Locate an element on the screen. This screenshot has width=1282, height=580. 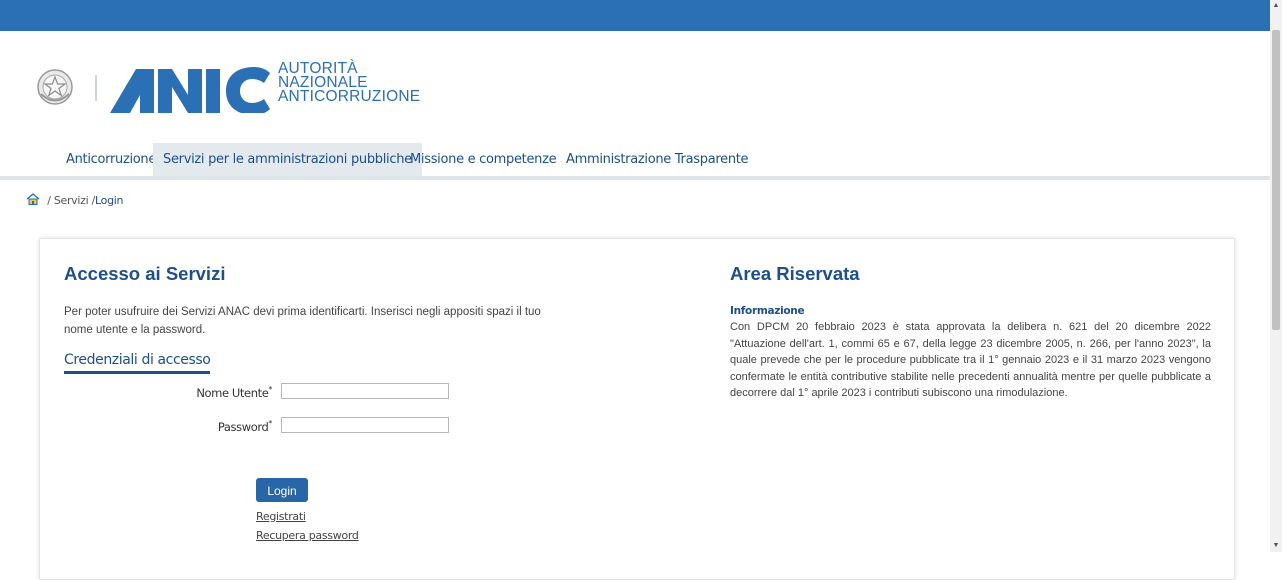
anac-logo is located at coordinates (190, 88).